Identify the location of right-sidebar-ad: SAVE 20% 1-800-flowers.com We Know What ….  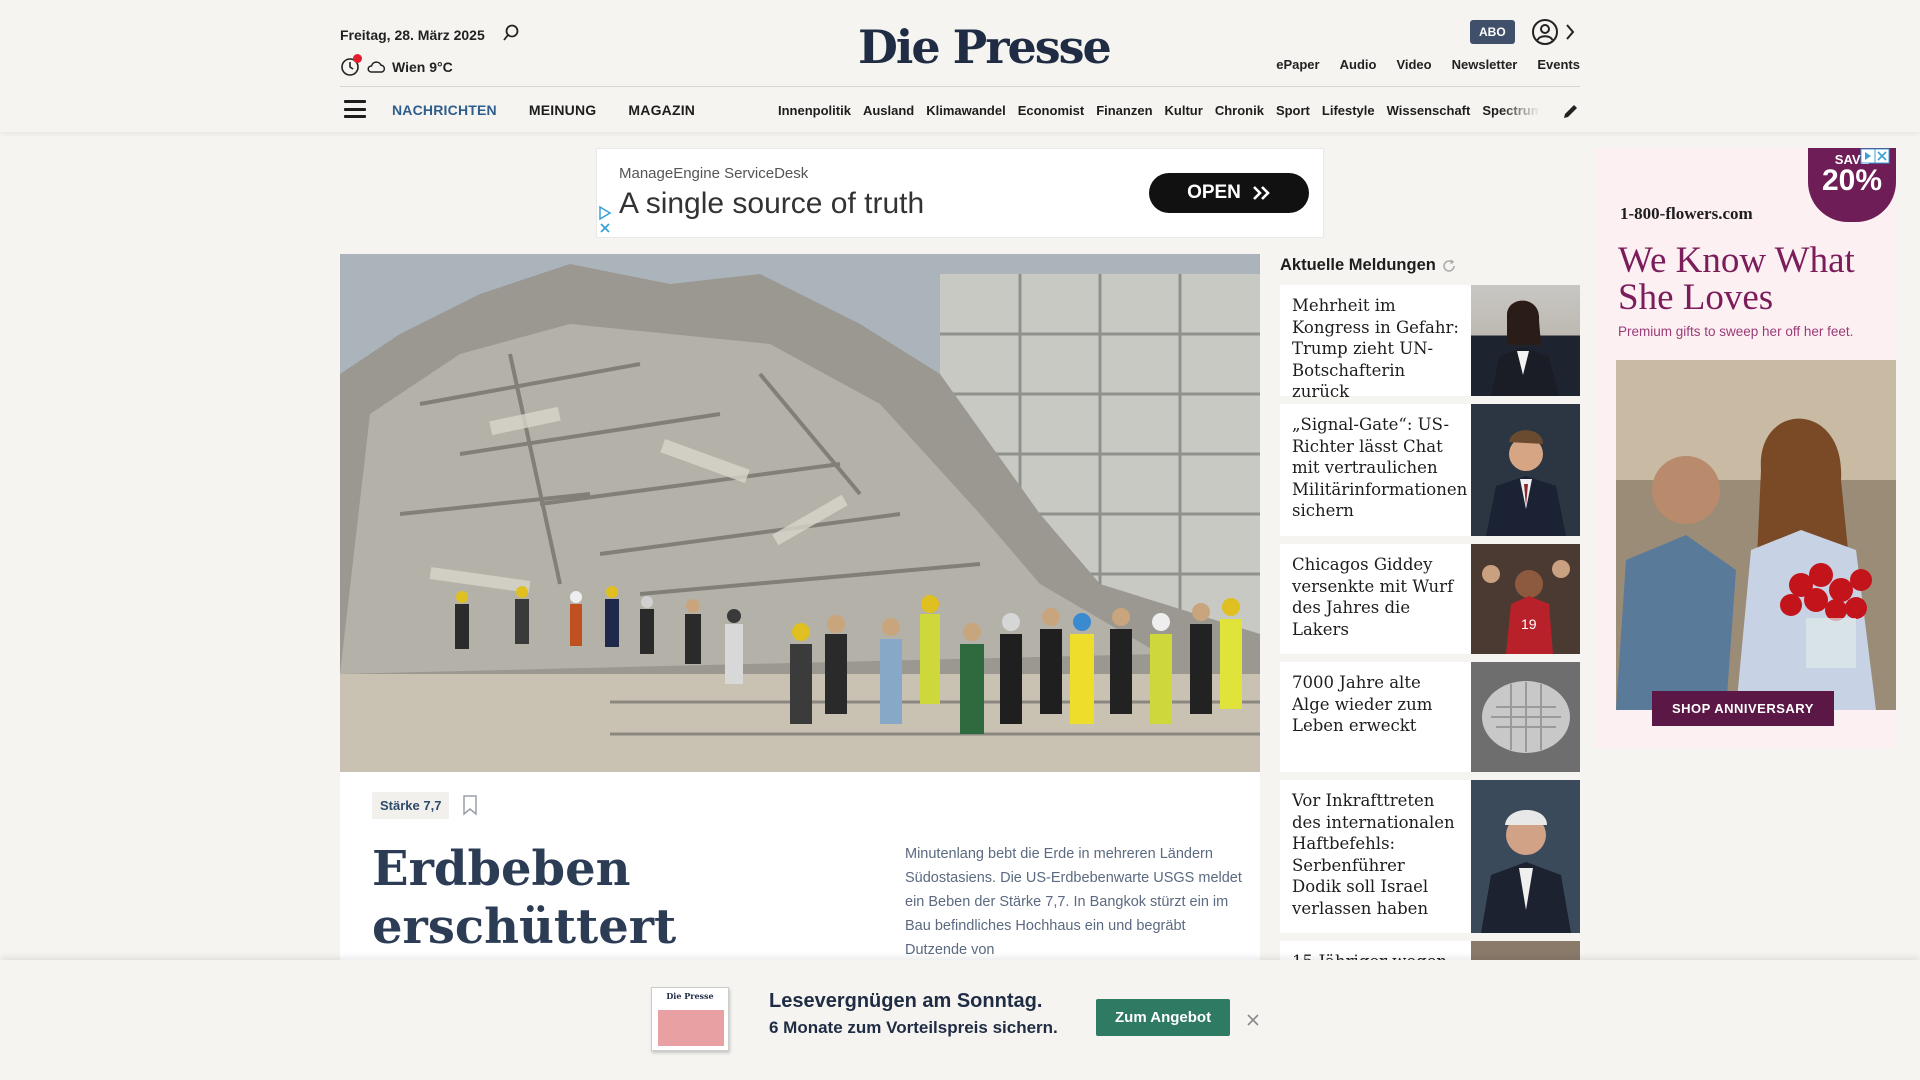
(1746, 448).